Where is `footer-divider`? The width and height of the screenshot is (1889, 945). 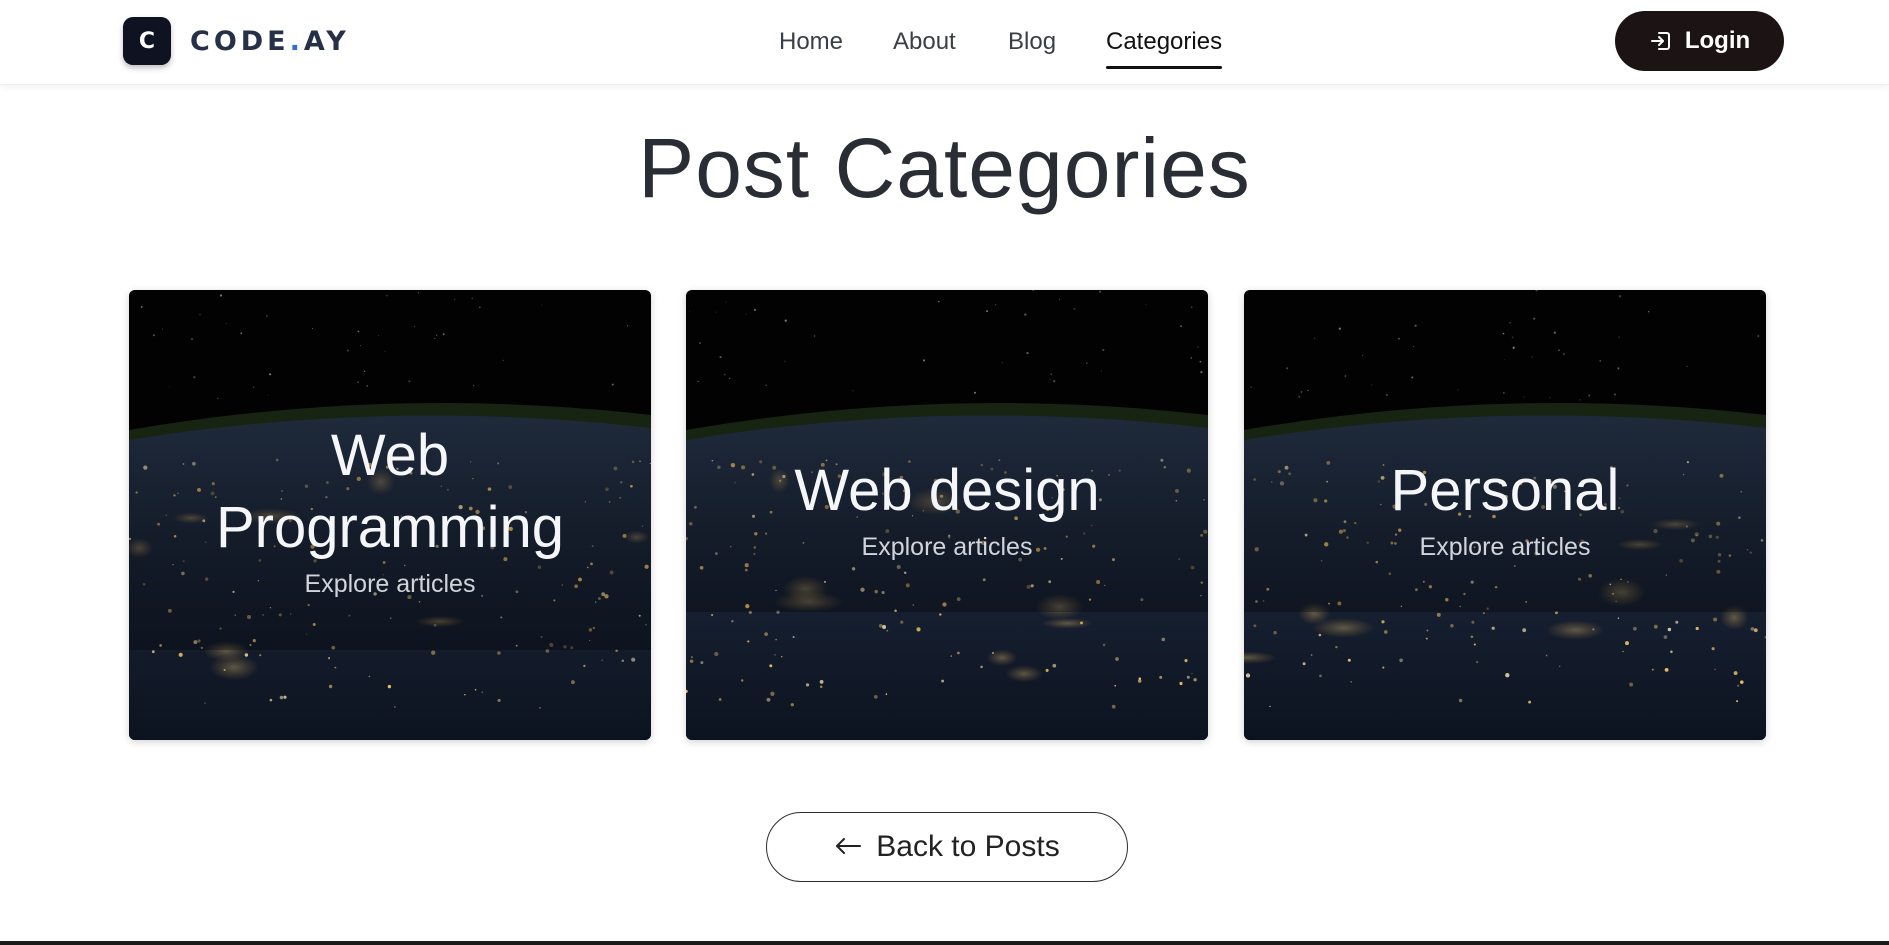 footer-divider is located at coordinates (944, 943).